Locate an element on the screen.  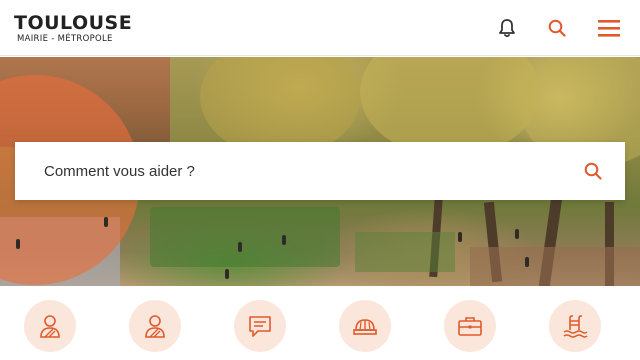
swimming-pool-icon is located at coordinates (575, 326).